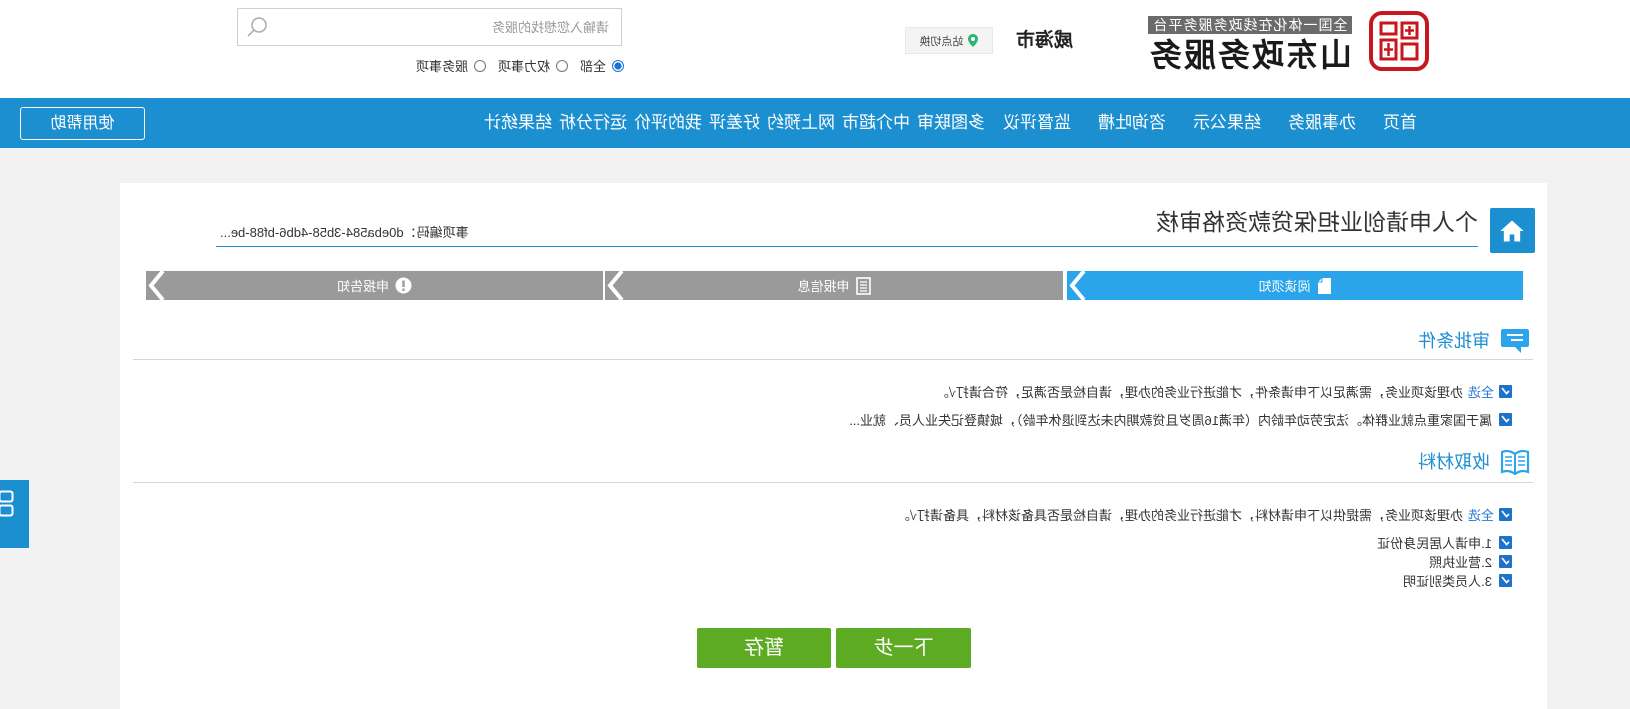 The image size is (1630, 709). What do you see at coordinates (815, 49) in the screenshot?
I see `site-header: 全国一体化在线政务服务平台 山东政务服务 威海市 站点切换 全部` at bounding box center [815, 49].